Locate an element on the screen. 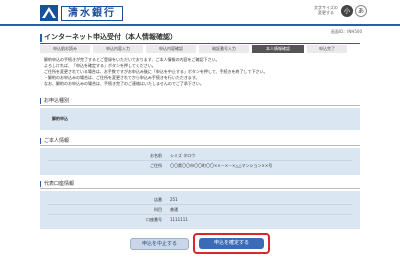 This screenshot has height=265, width=400. name-value: シミズ タロウ is located at coordinates (183, 155).